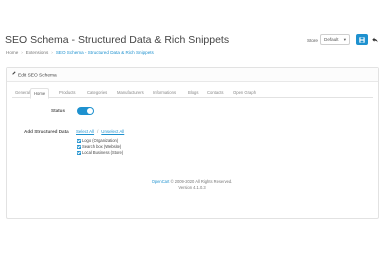  I want to click on pencil-icon, so click(14, 75).